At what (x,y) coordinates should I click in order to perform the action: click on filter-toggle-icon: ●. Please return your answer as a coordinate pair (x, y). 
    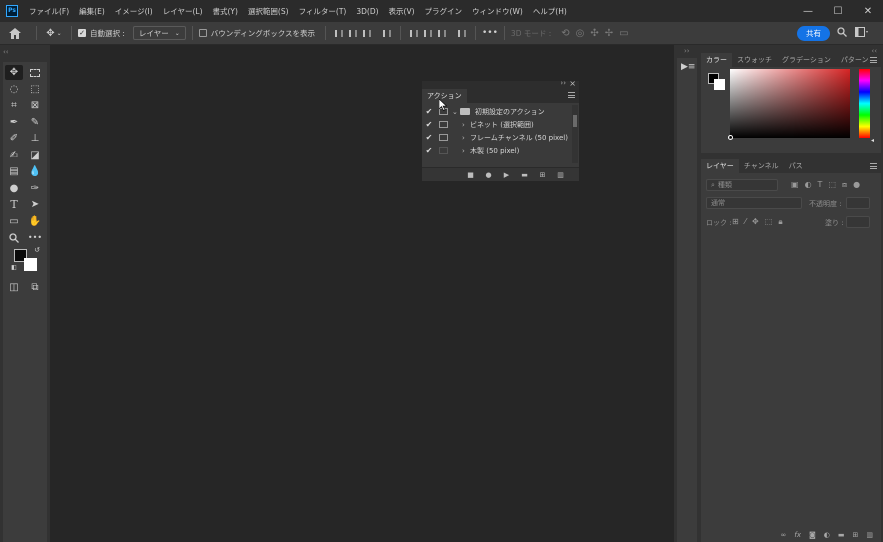
    Looking at the image, I should click on (856, 185).